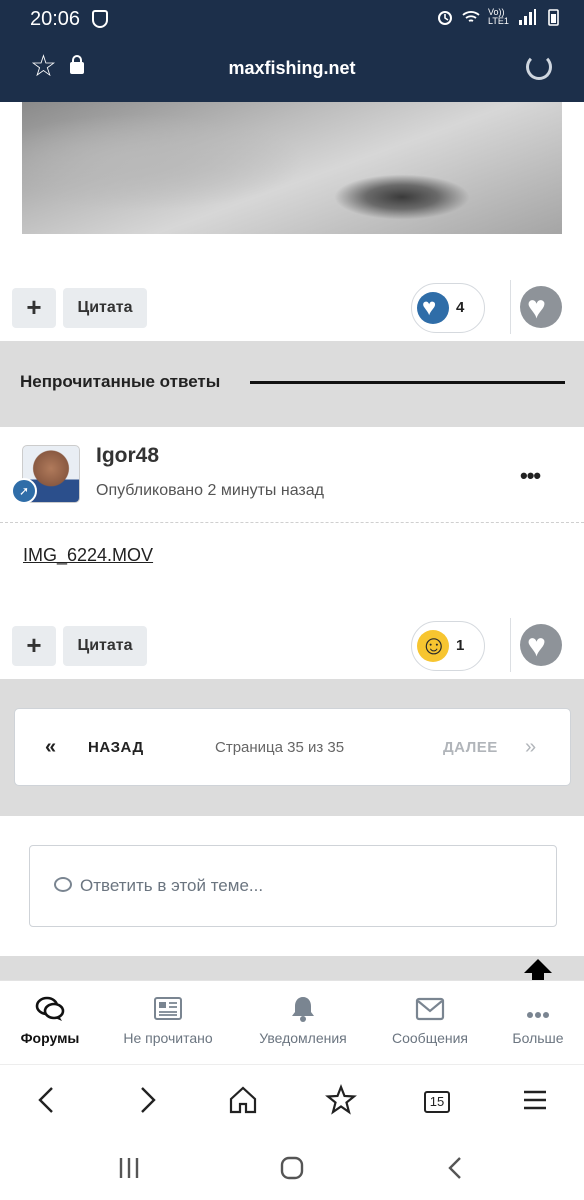 The image size is (584, 1200). What do you see at coordinates (168, 1038) in the screenshot?
I see `nav-label: Не прочитано` at bounding box center [168, 1038].